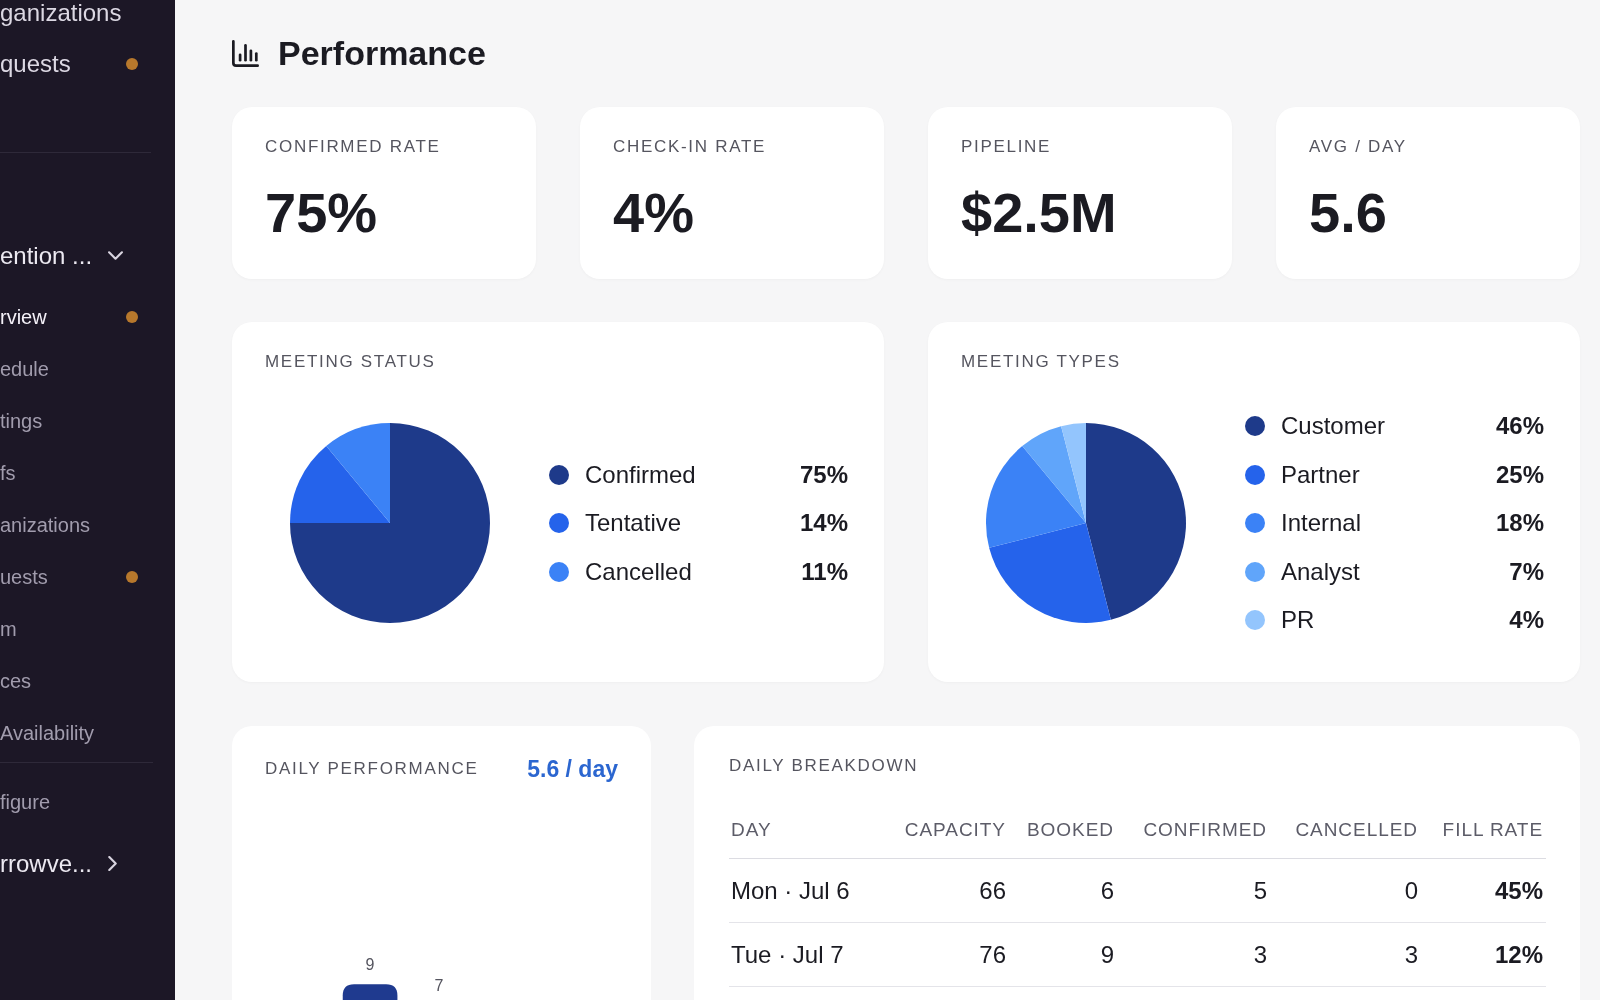  I want to click on legend-value: 4%, so click(1526, 620).